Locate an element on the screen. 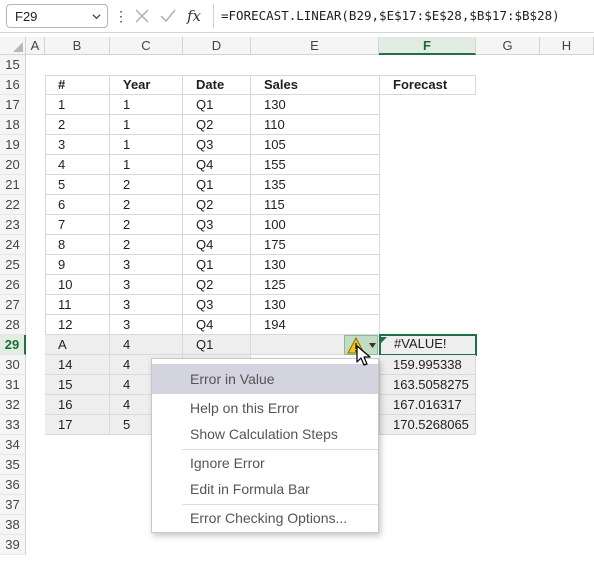 Image resolution: width=594 pixels, height=582 pixels. row-header: 20 is located at coordinates (13, 165).